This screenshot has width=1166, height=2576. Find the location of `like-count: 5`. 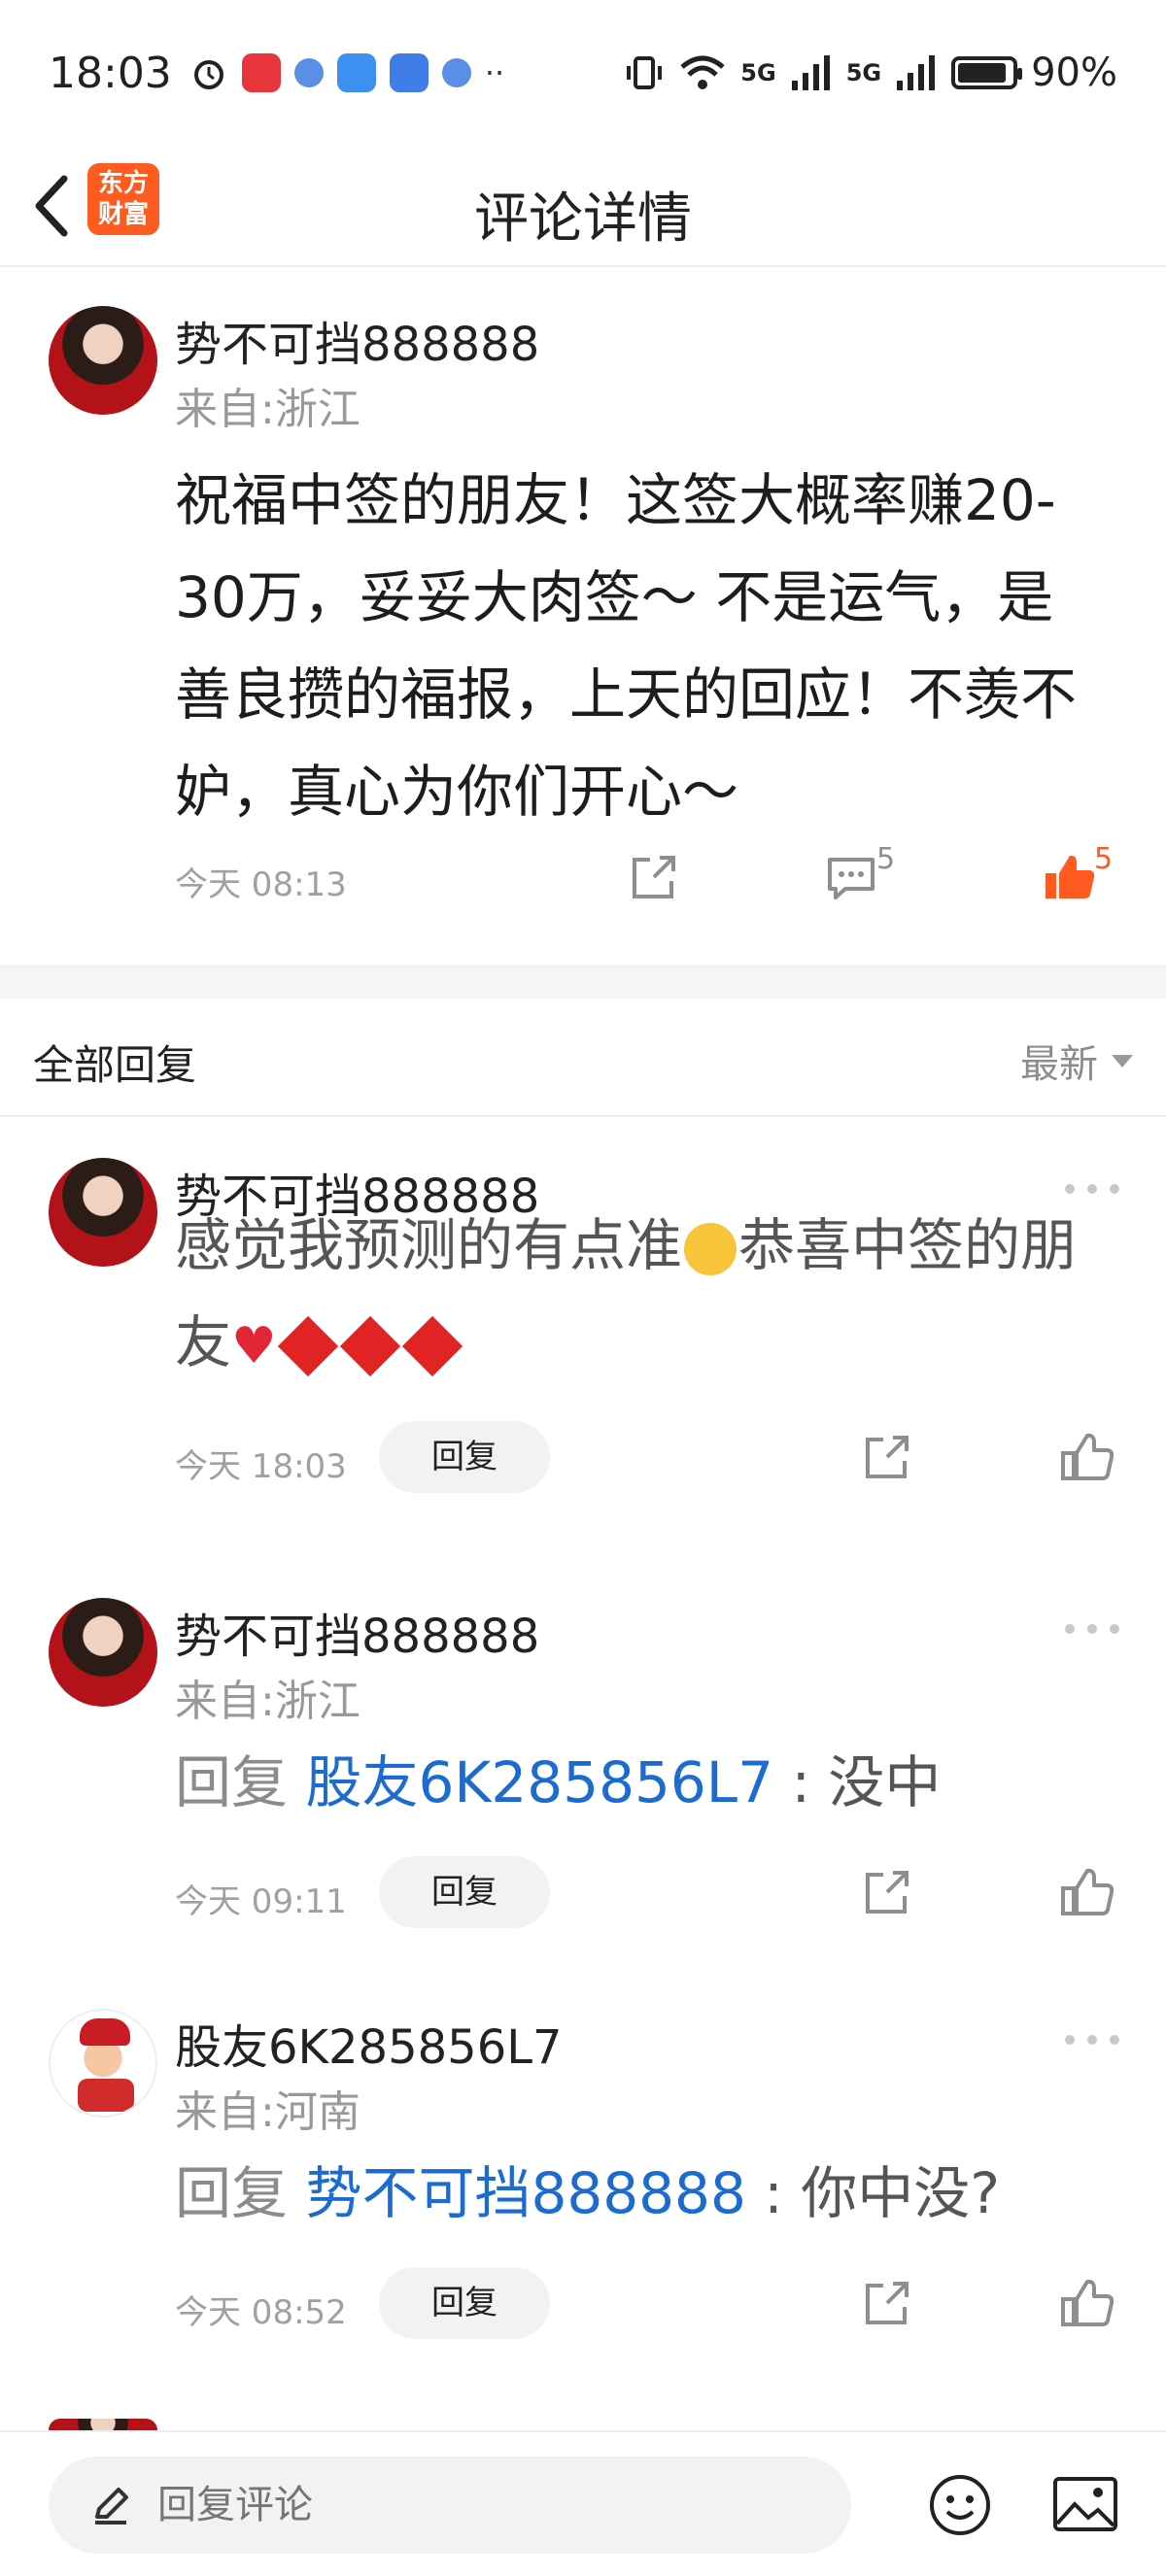

like-count: 5 is located at coordinates (1104, 859).